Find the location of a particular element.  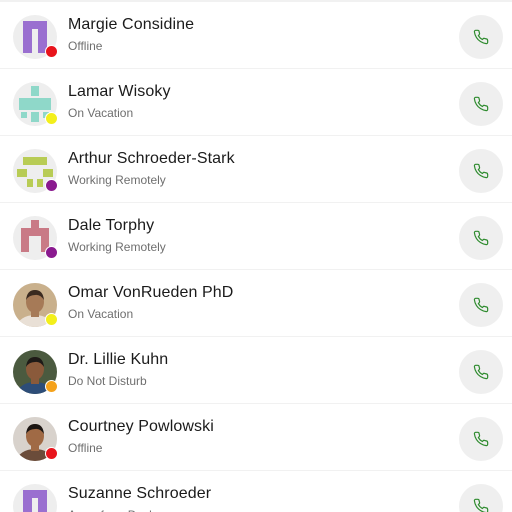

contact-row: Margie Considine Offline is located at coordinates (256, 35).